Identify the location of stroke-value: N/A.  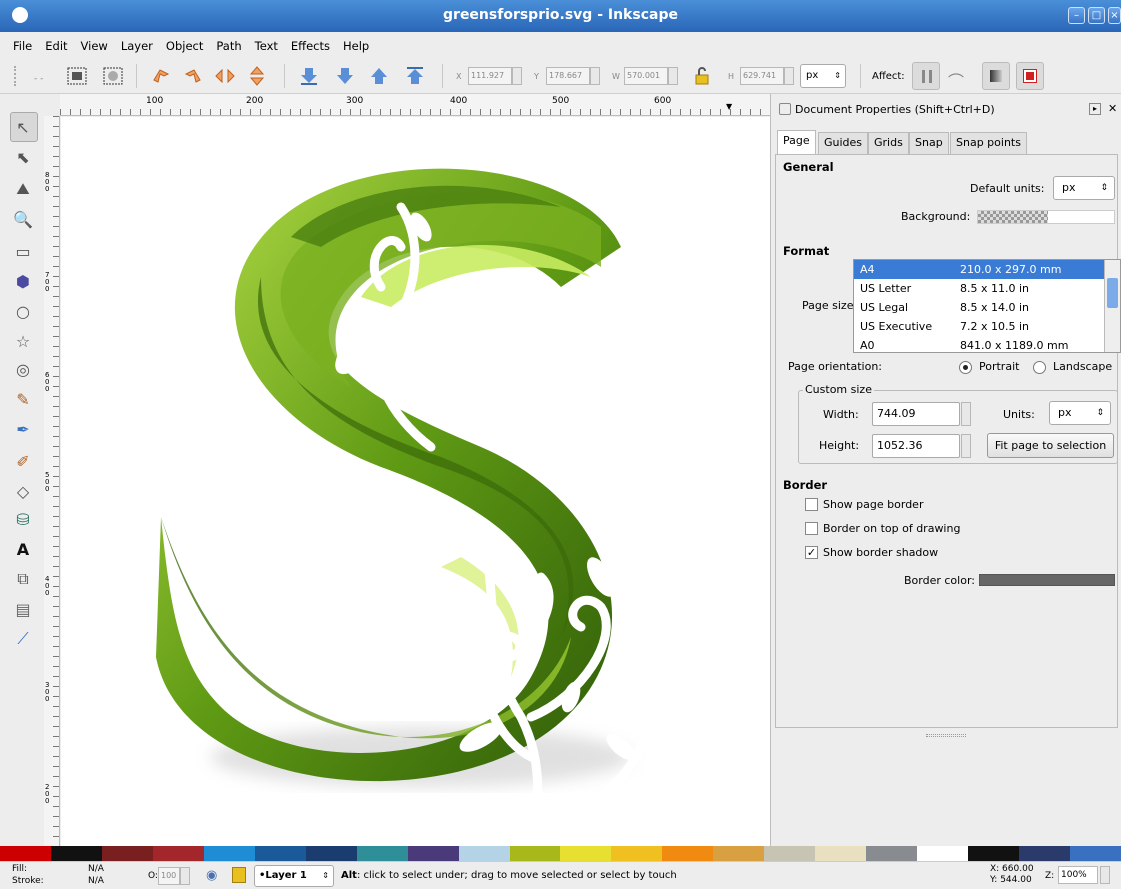
(96, 881).